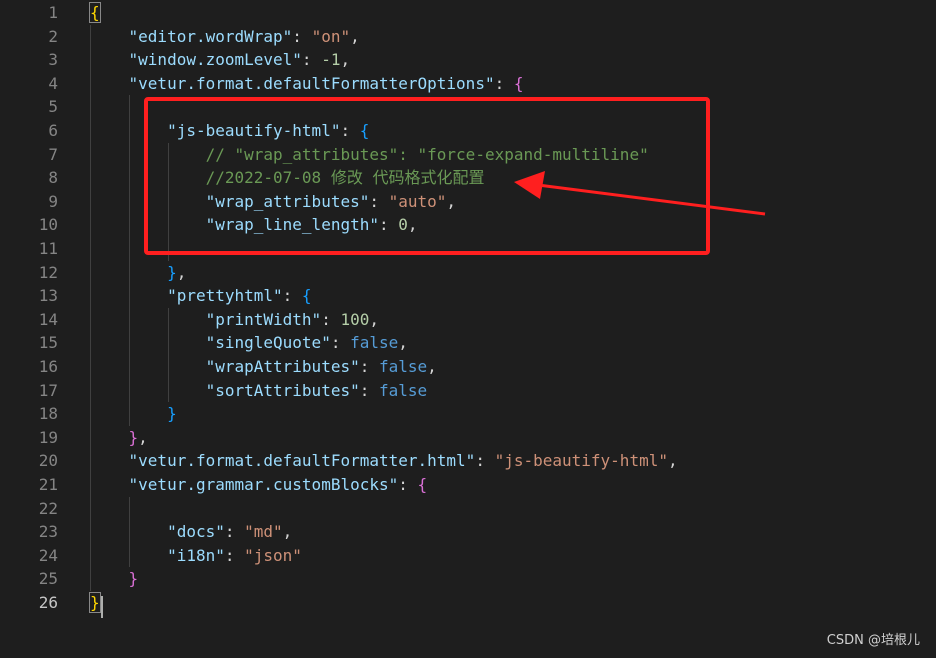 This screenshot has width=936, height=658. What do you see at coordinates (873, 640) in the screenshot?
I see `watermark: CSDN @培根儿` at bounding box center [873, 640].